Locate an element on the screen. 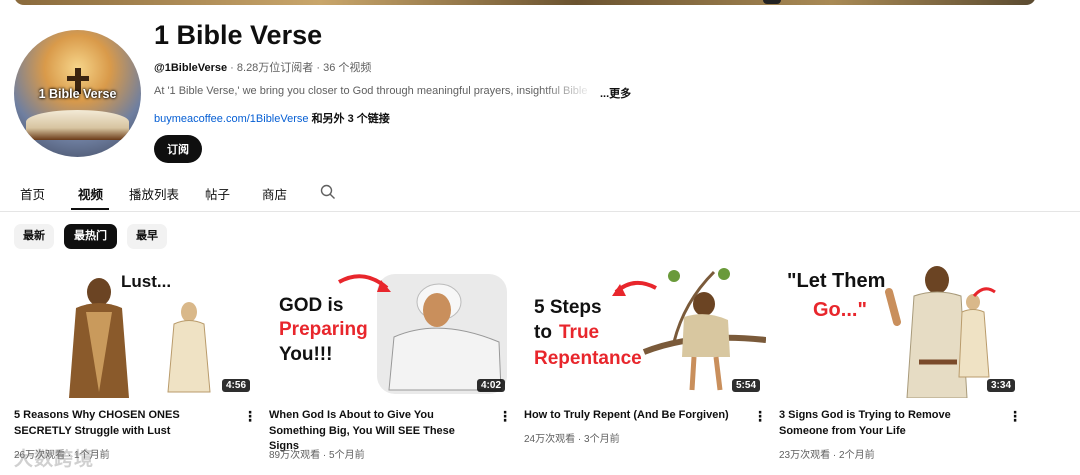 This screenshot has width=1080, height=475. video-duration: 3:34 is located at coordinates (1000, 385).